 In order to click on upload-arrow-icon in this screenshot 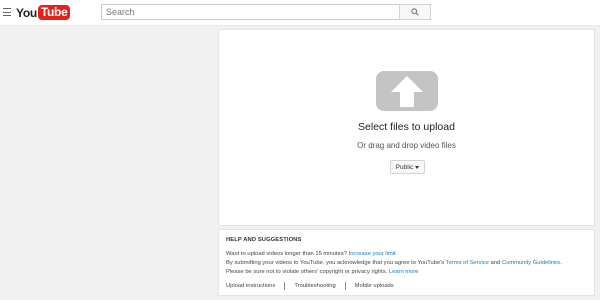, I will do `click(407, 91)`.